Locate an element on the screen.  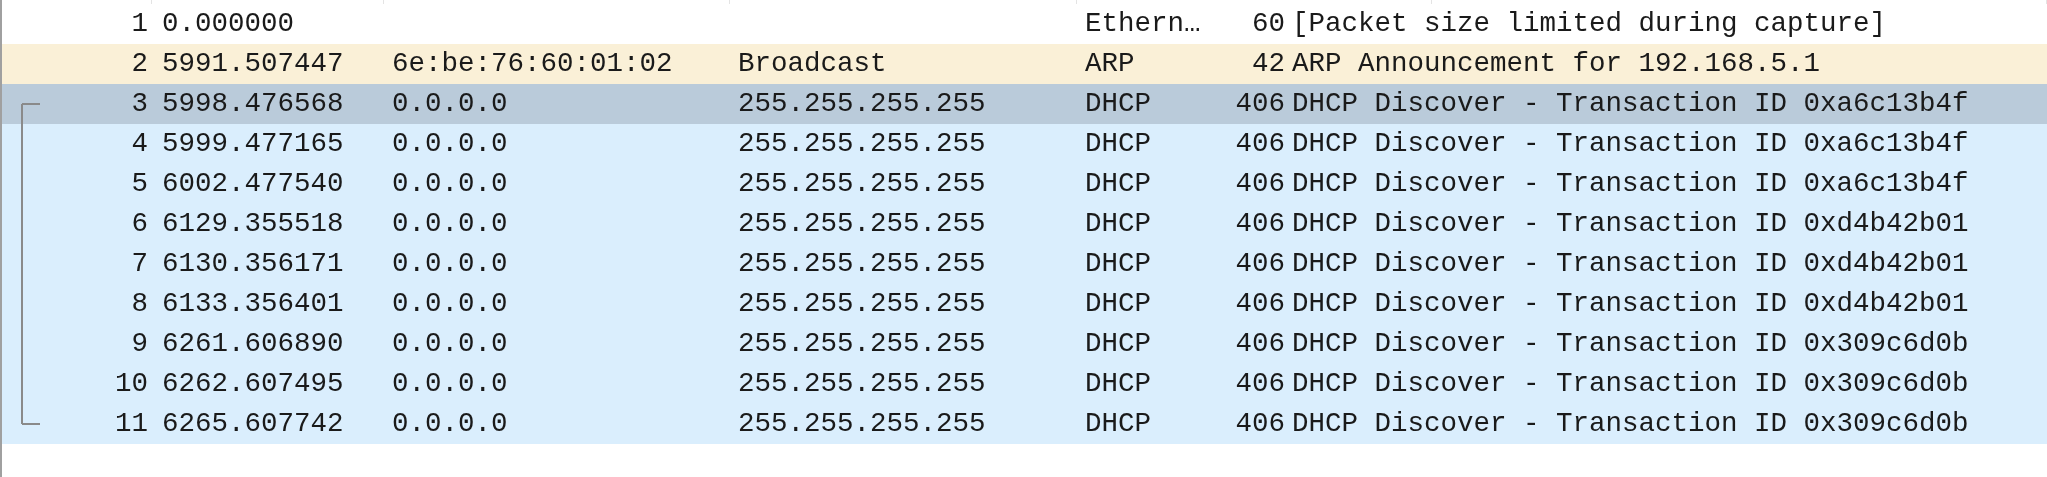
packet-number: 5 is located at coordinates (139, 183).